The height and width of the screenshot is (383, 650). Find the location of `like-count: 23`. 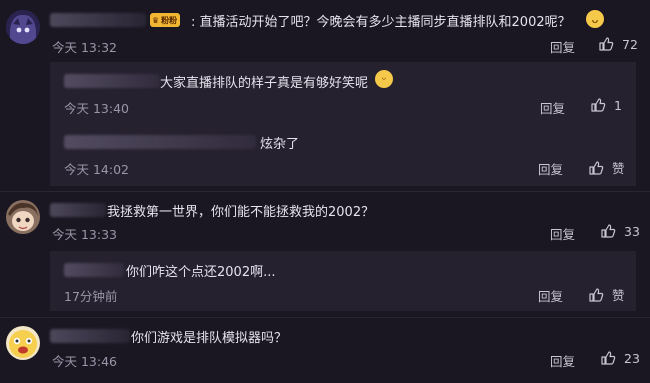

like-count: 23 is located at coordinates (632, 358).